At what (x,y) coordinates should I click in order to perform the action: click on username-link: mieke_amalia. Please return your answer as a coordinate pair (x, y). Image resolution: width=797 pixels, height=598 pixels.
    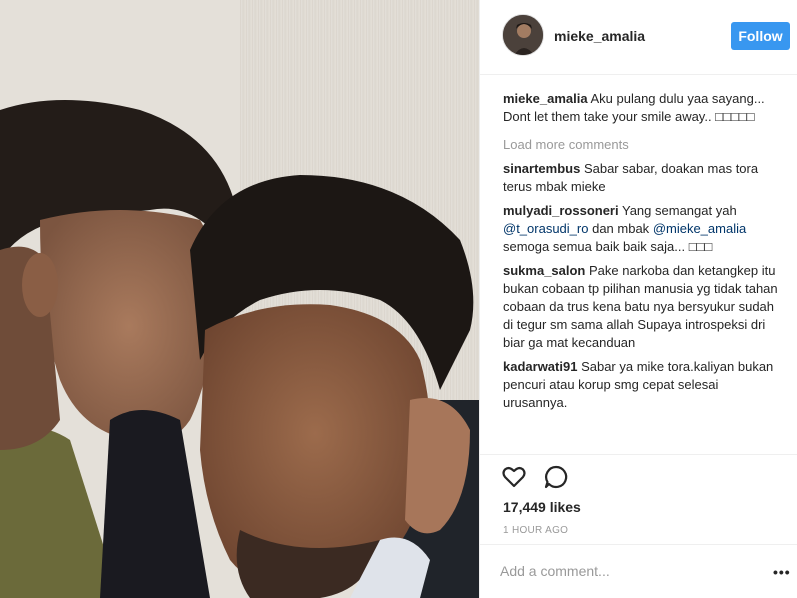
    Looking at the image, I should click on (599, 36).